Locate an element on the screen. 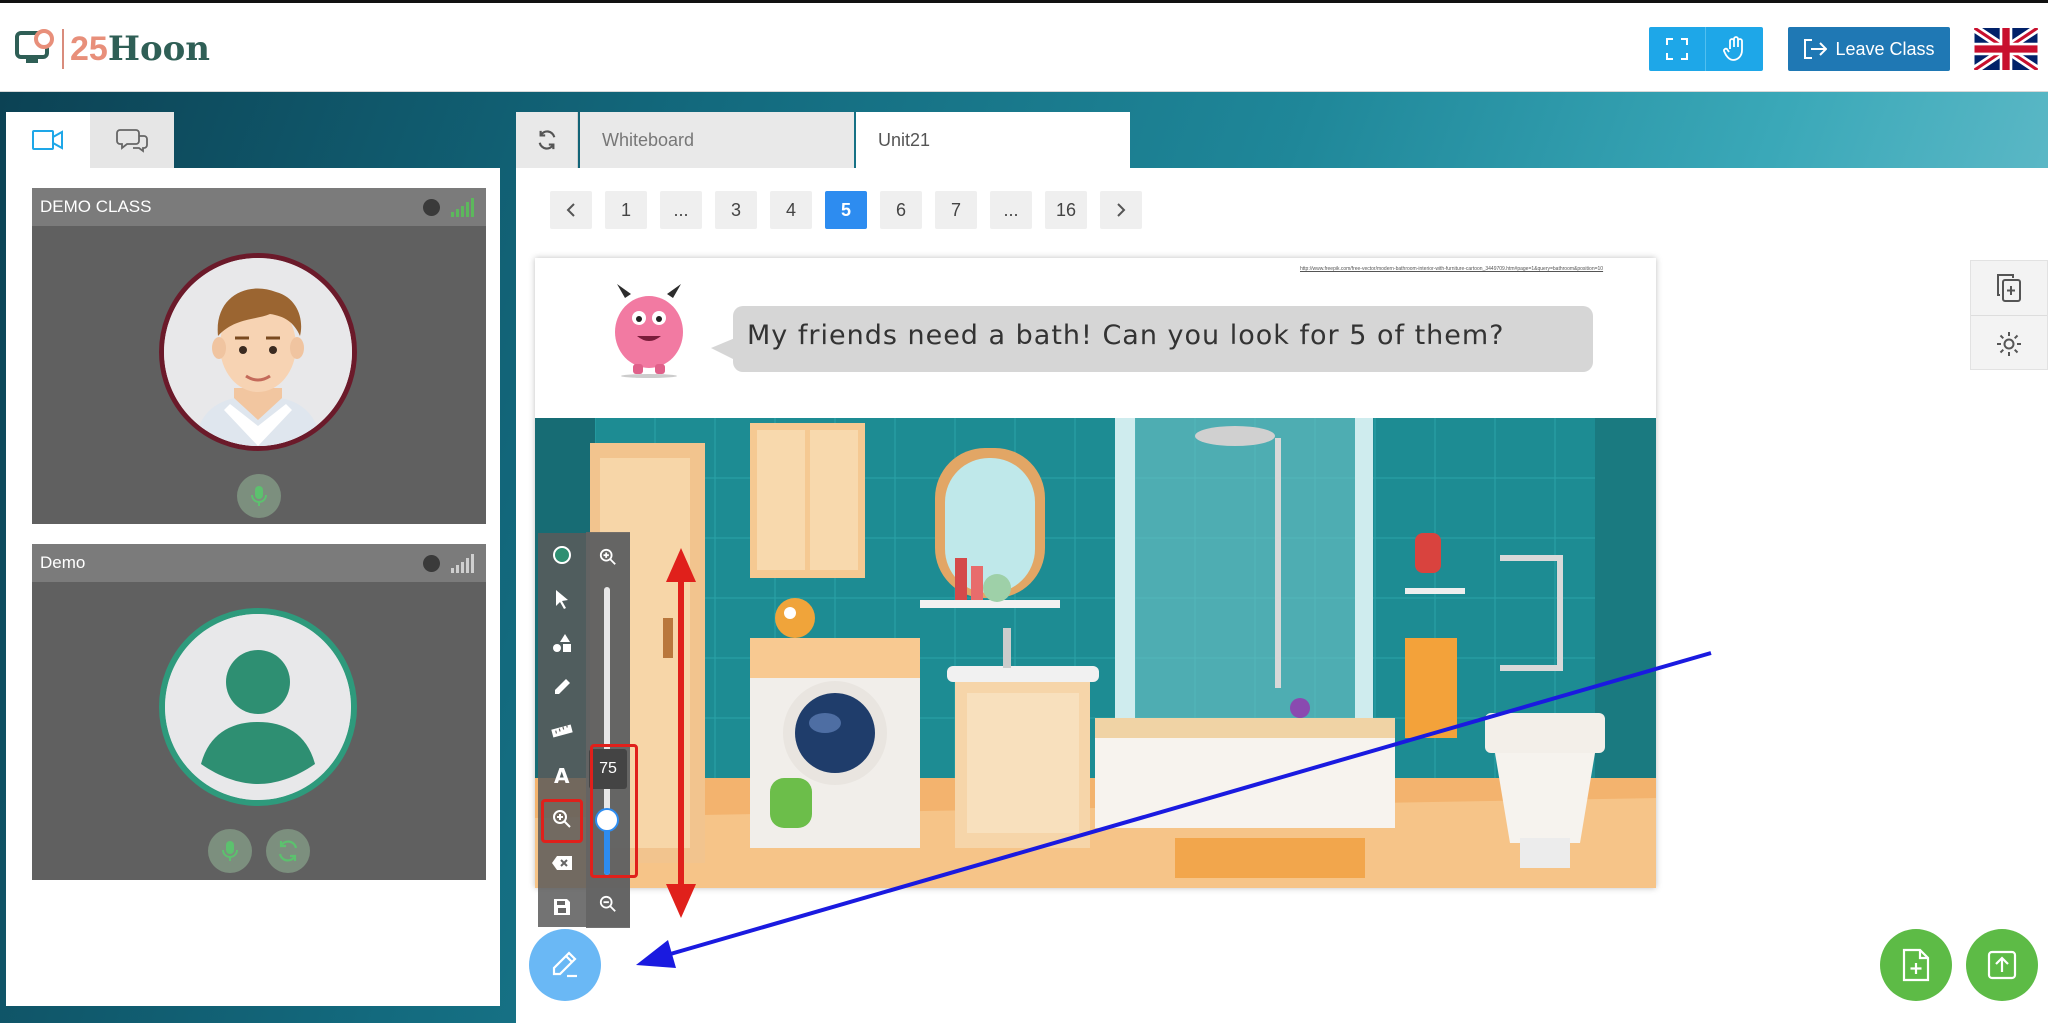  hand-icon is located at coordinates (1732, 48).